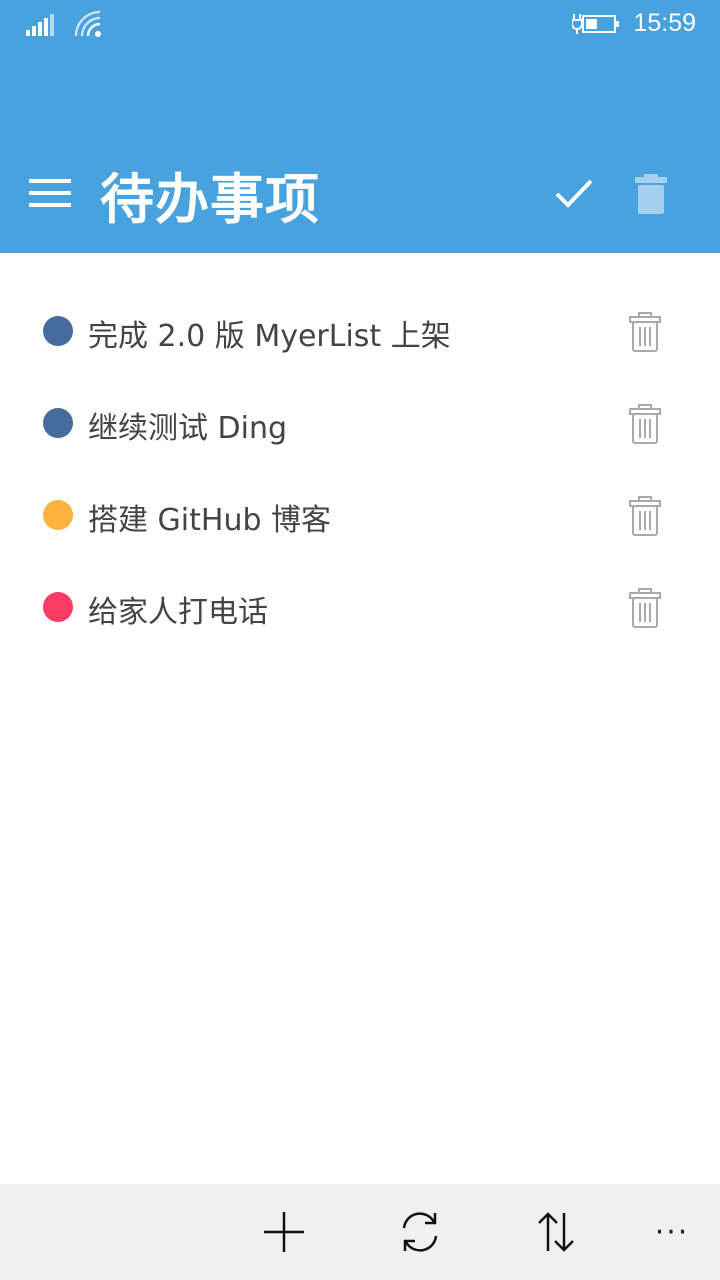  I want to click on todo-text: 搭建 GitHub 博客, so click(210, 520).